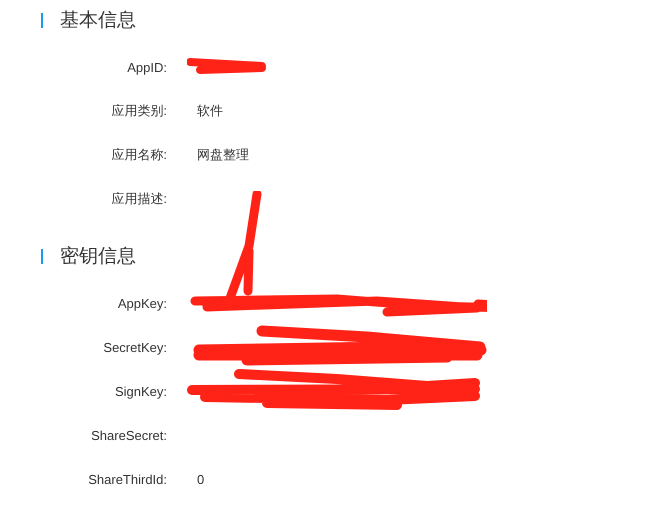  What do you see at coordinates (146, 67) in the screenshot?
I see `field-label: AppID:` at bounding box center [146, 67].